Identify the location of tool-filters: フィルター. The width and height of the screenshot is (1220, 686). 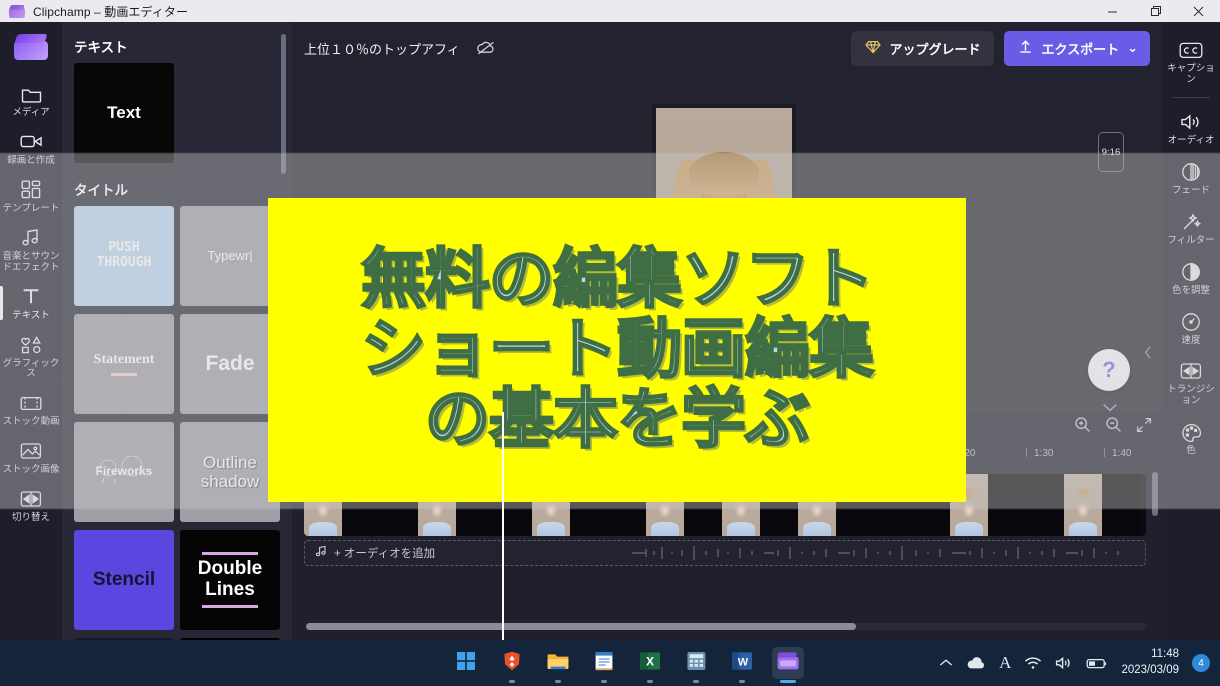
(1191, 229).